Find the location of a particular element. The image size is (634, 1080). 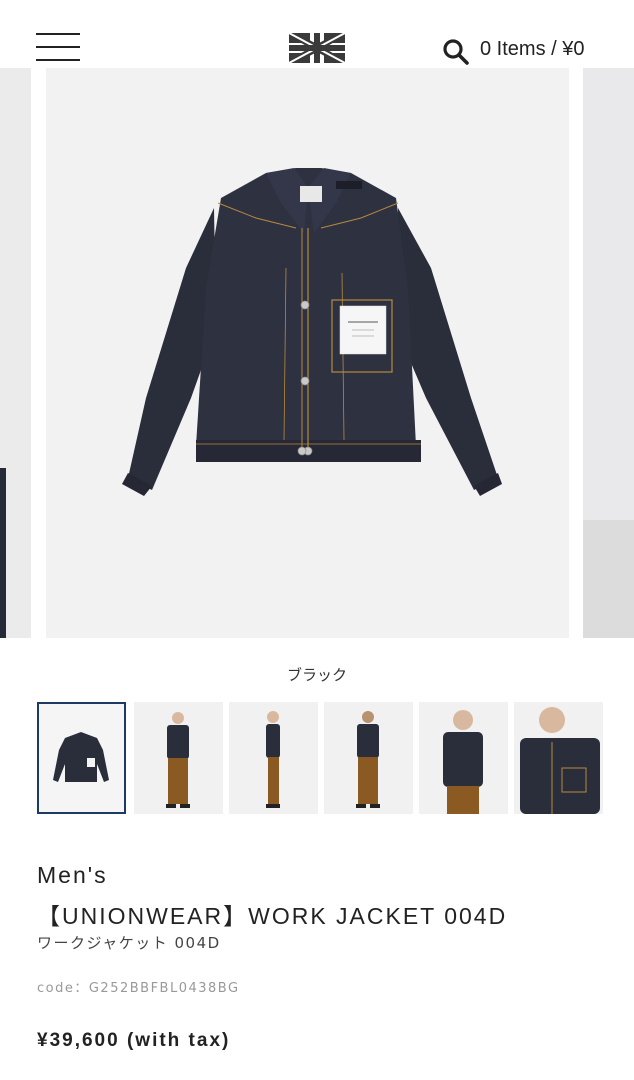

thumbnail-model-side is located at coordinates (273, 758).